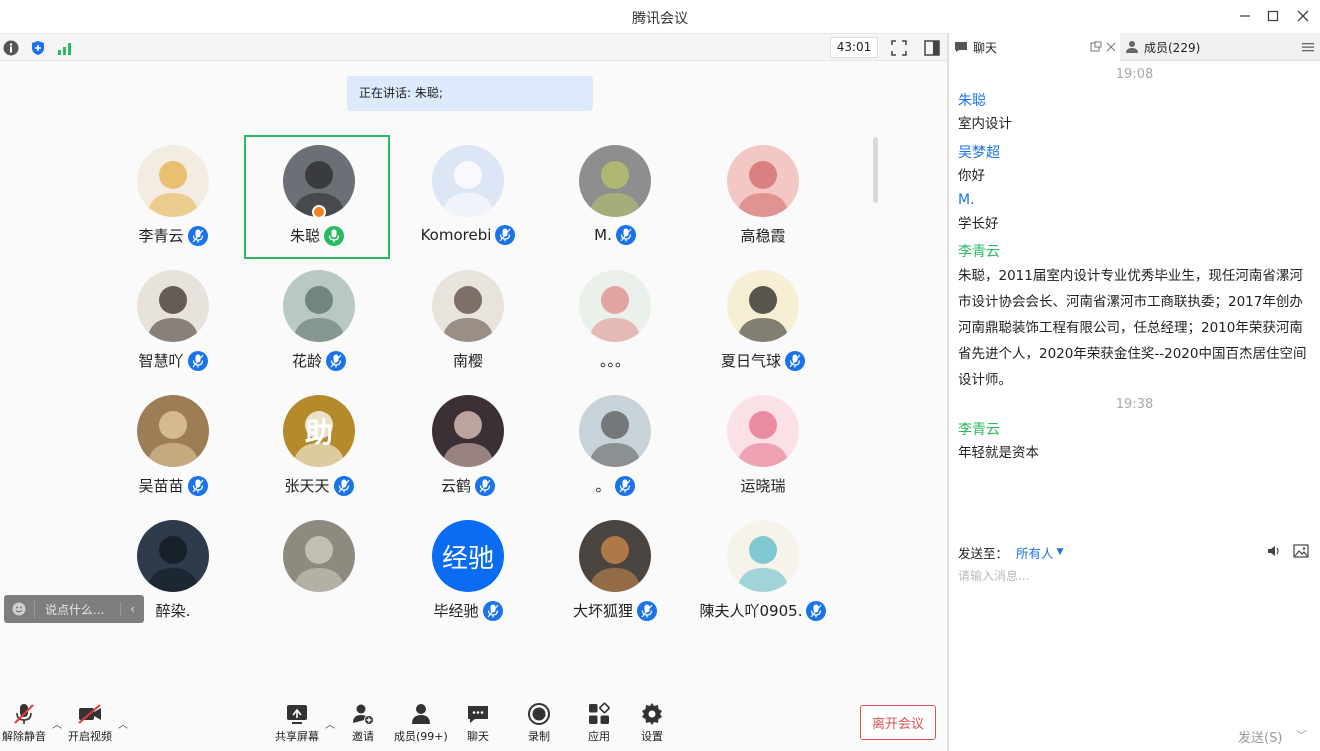 Image resolution: width=1320 pixels, height=751 pixels. Describe the element at coordinates (330, 723) in the screenshot. I see `share-options-chevron-icon: ︿` at that location.